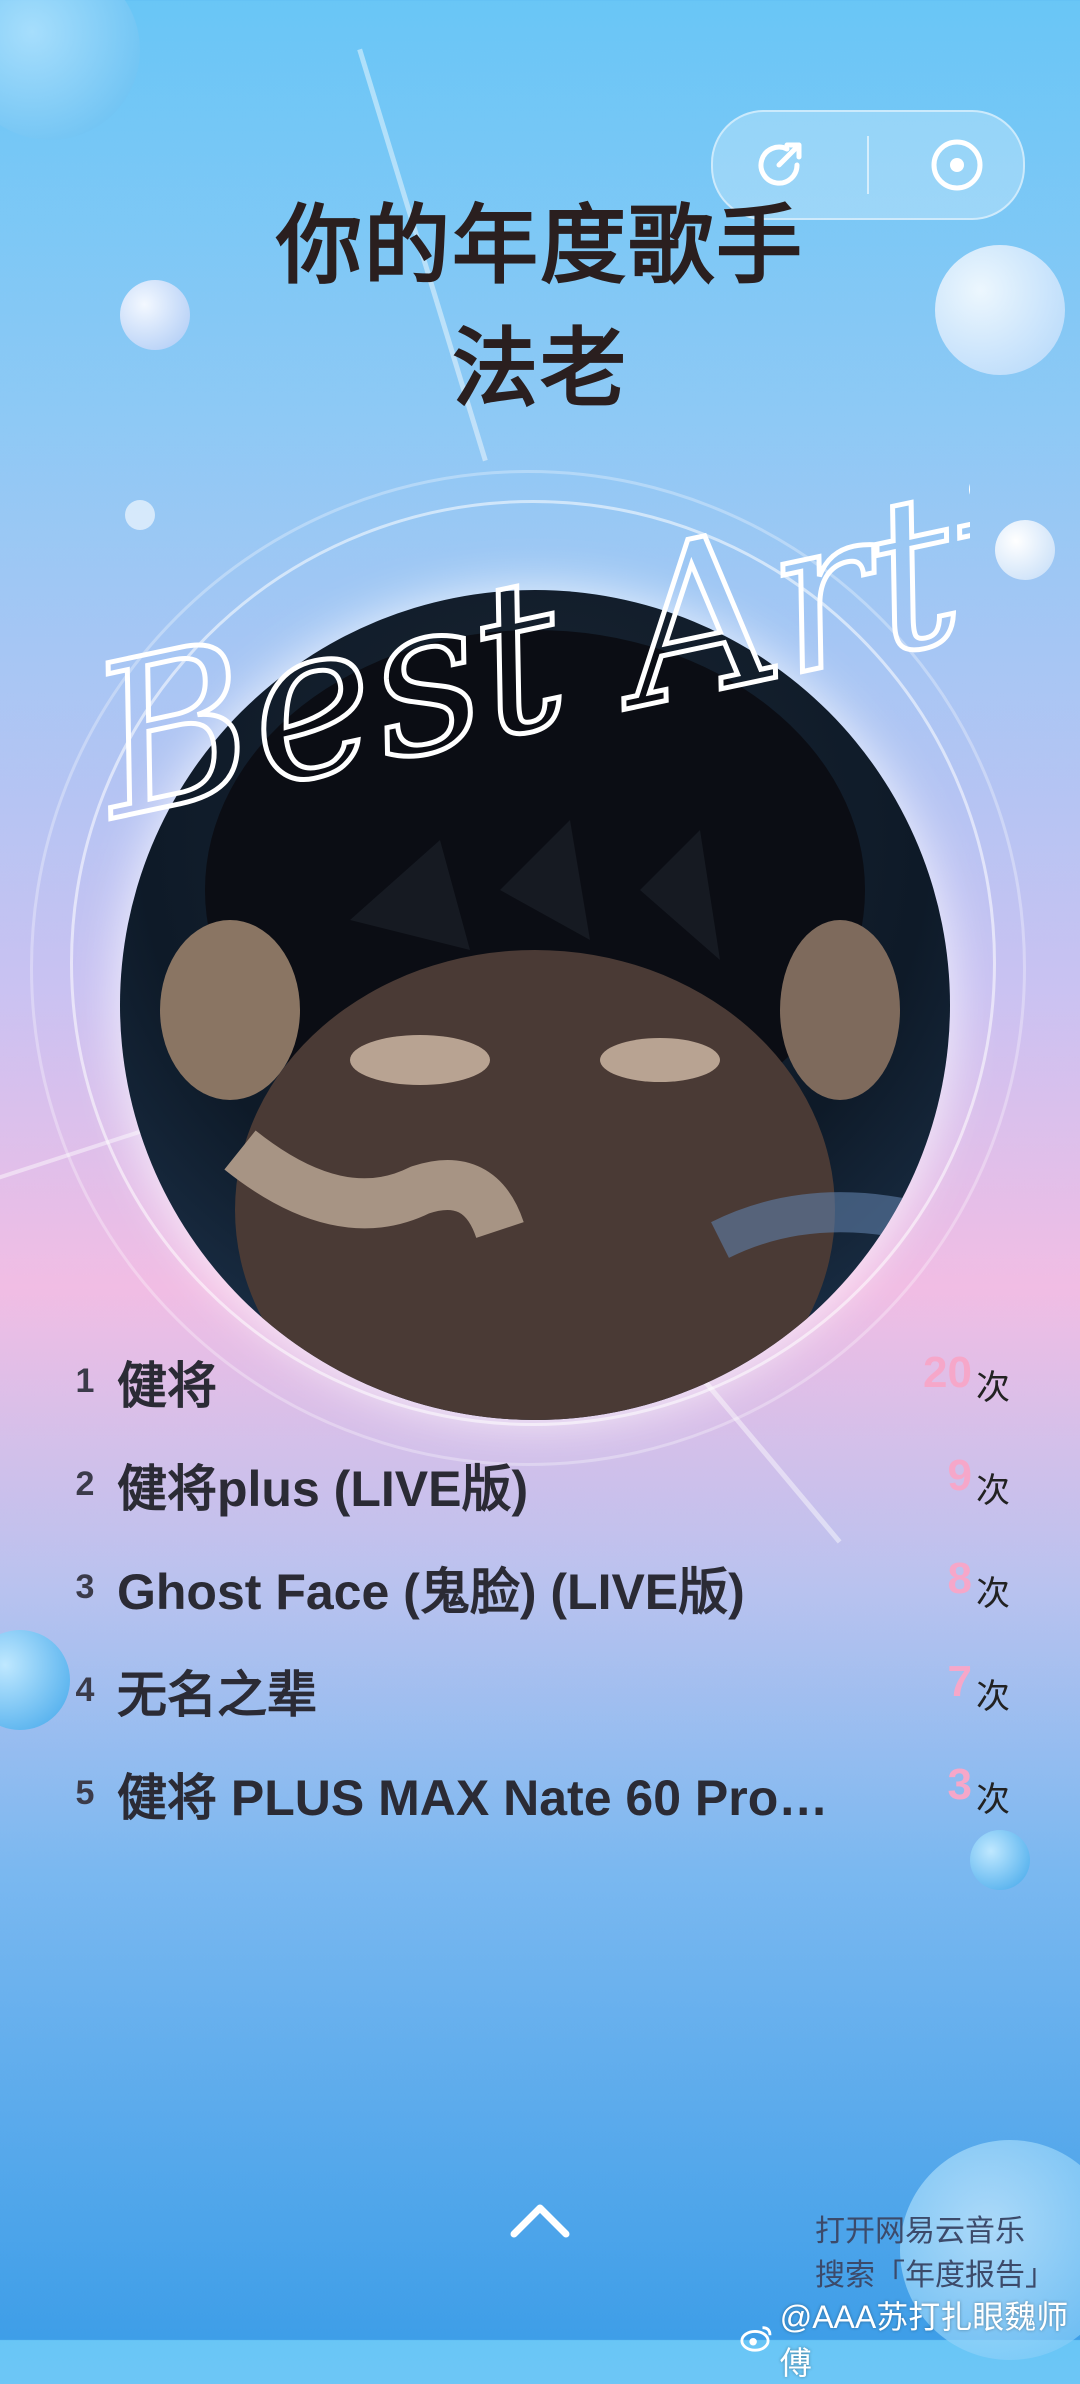  I want to click on song-rank: 5, so click(85, 1793).